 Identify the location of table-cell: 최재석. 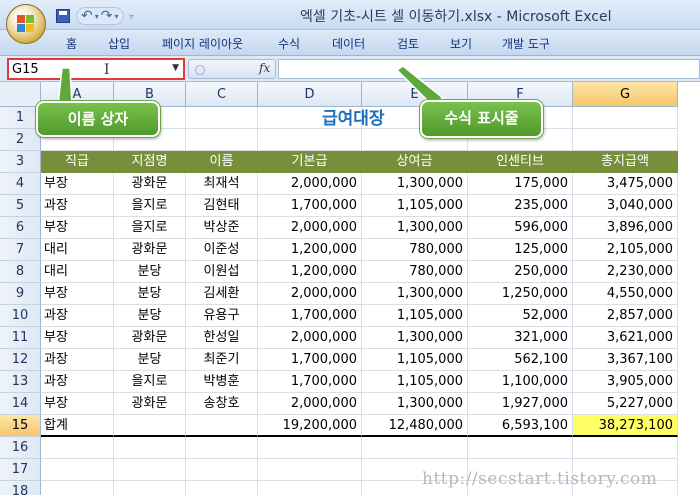
(222, 184).